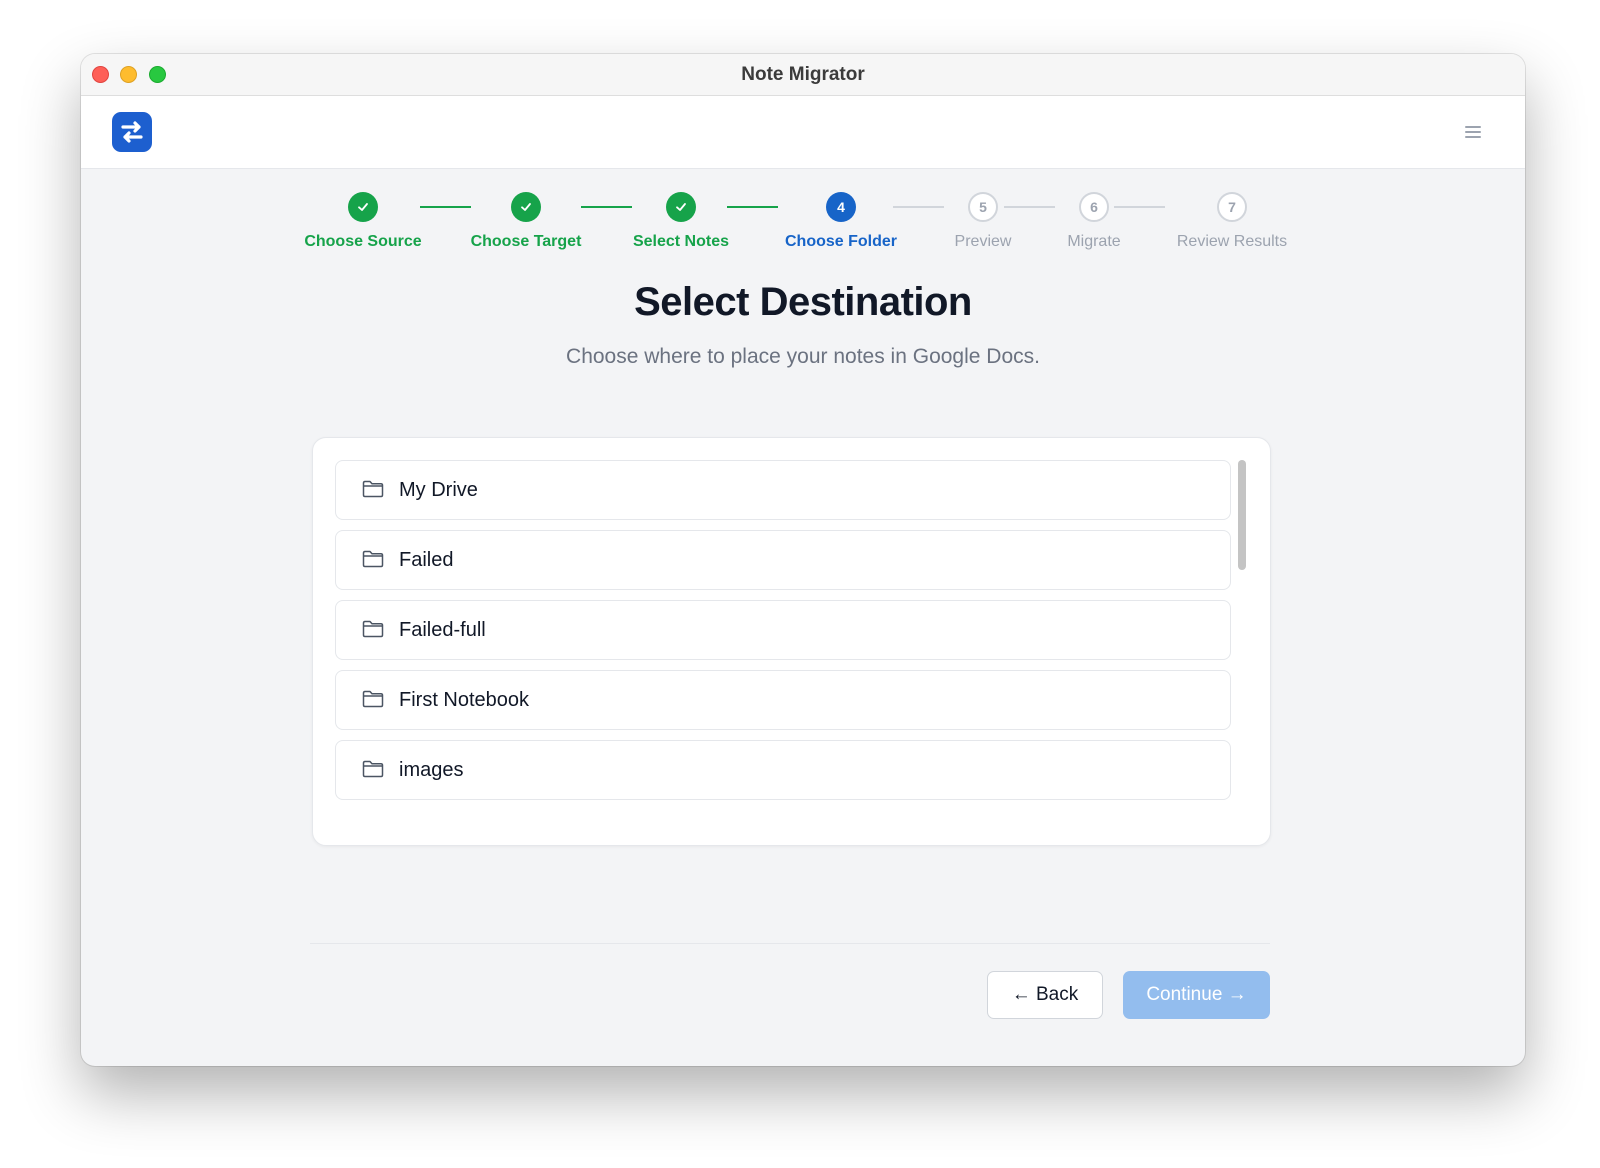 This screenshot has height=1168, width=1600. I want to click on page-title: Select Destination, so click(803, 302).